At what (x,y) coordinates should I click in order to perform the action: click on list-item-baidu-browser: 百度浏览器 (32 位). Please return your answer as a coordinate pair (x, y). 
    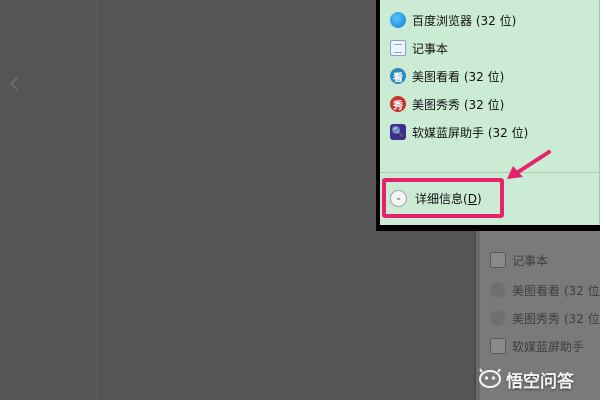
    Looking at the image, I should click on (490, 20).